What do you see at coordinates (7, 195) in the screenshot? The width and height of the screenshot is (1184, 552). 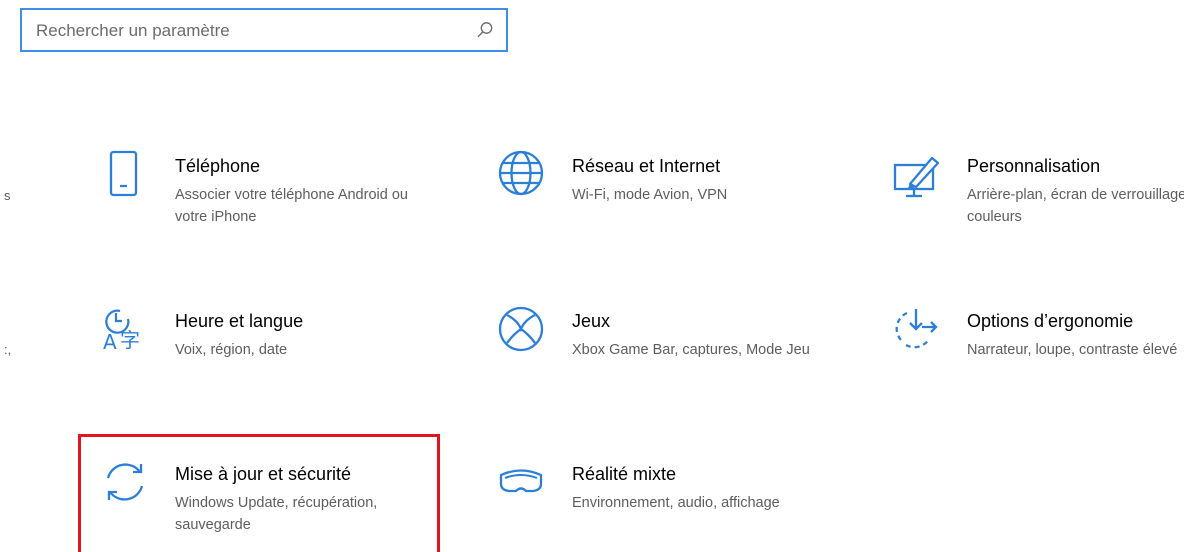 I see `clipped-text: s` at bounding box center [7, 195].